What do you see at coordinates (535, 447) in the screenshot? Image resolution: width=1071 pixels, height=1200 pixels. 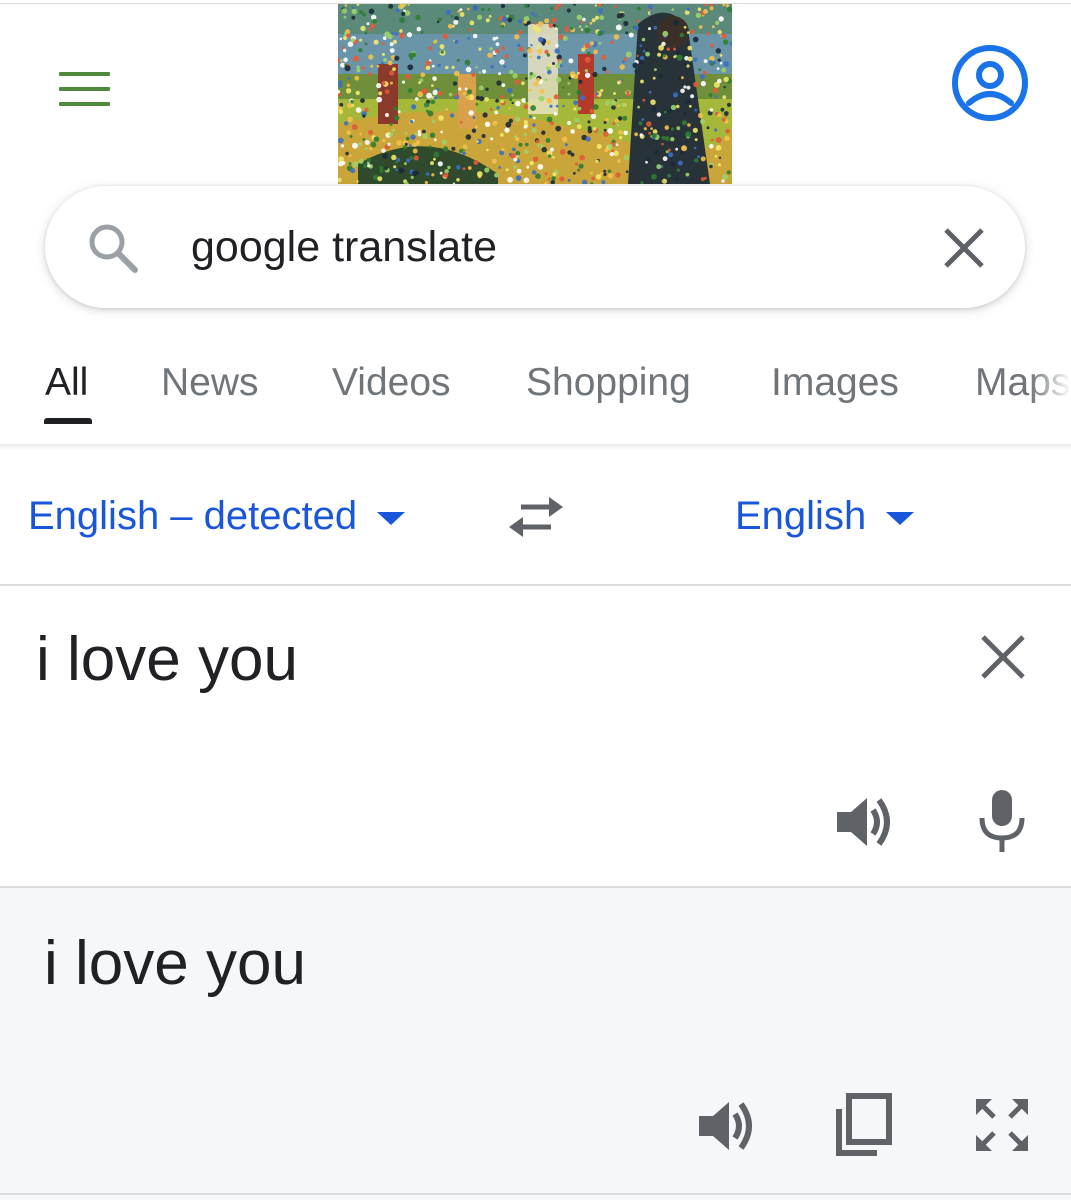 I see `tabs-divider` at bounding box center [535, 447].